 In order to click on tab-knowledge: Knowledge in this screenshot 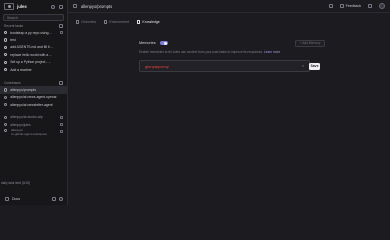, I will do `click(148, 22)`.